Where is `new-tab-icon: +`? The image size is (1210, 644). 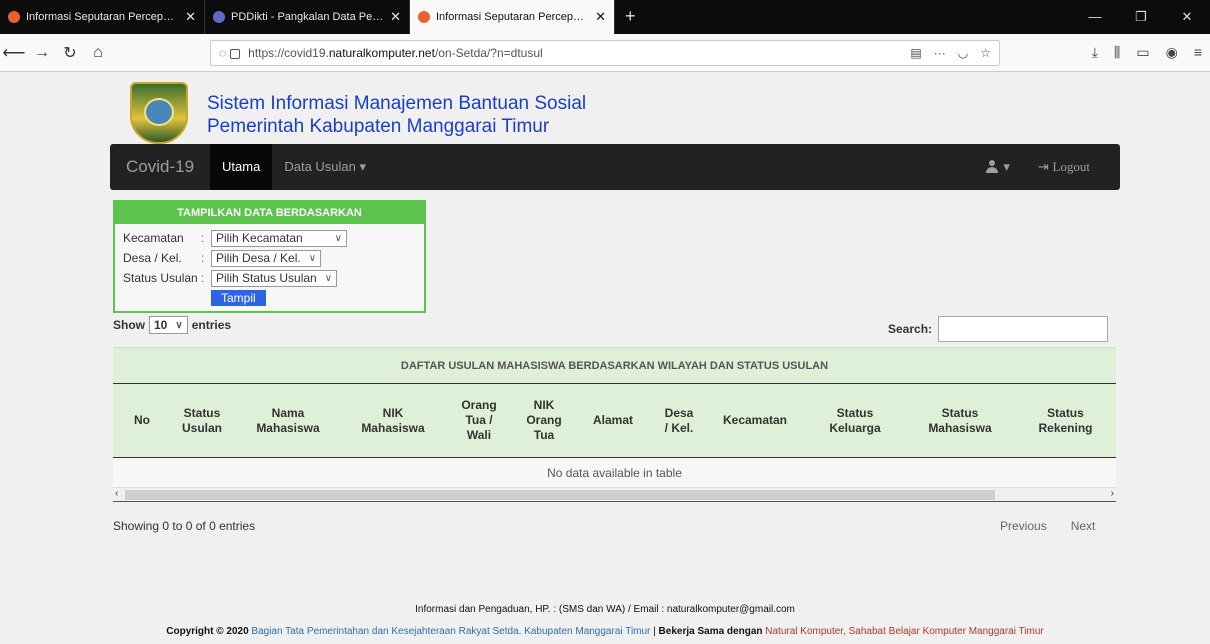
new-tab-icon: + is located at coordinates (630, 17).